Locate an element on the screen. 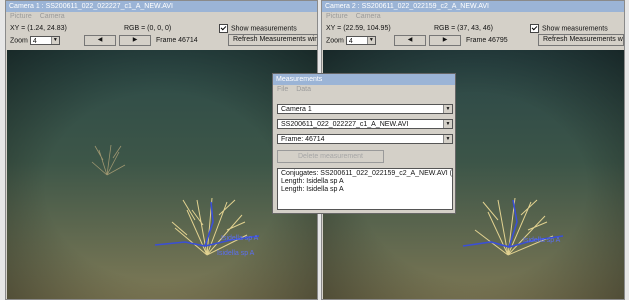  rgb-readout: RGB = (0, 0, 0) is located at coordinates (148, 28).